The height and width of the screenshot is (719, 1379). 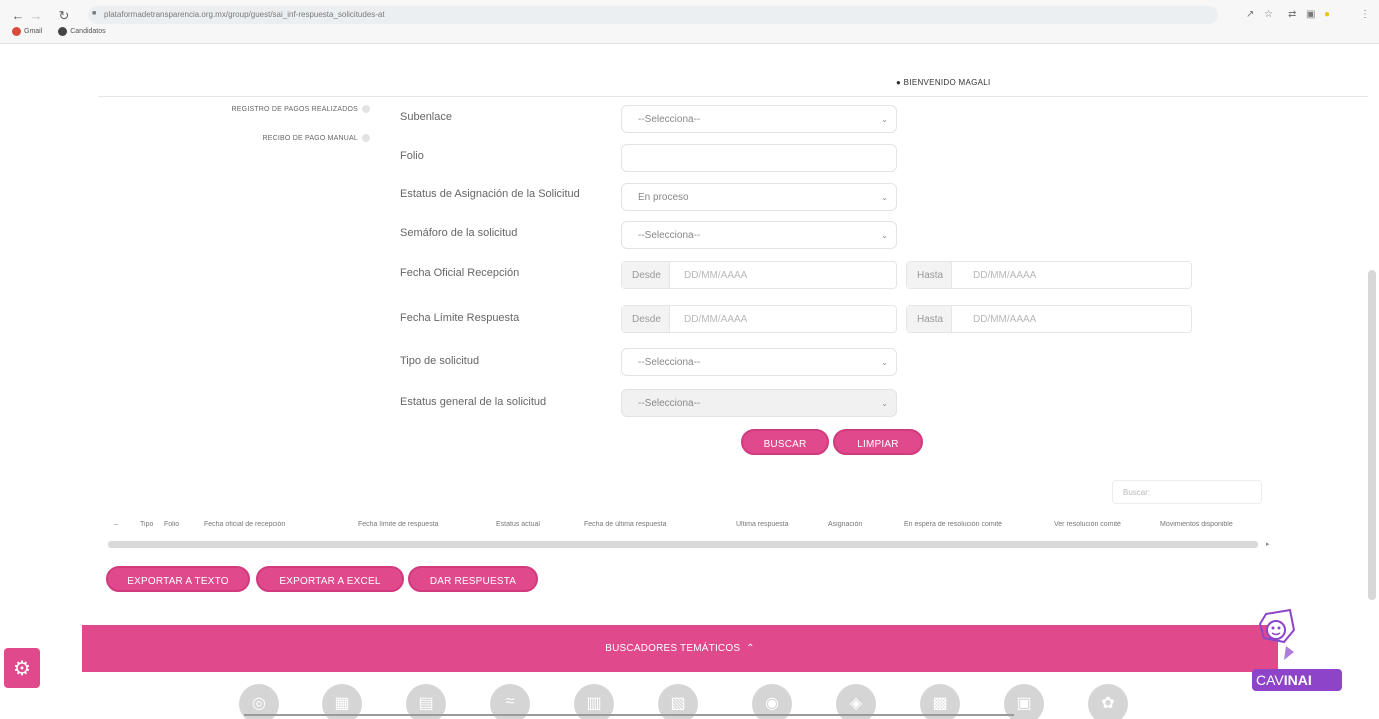 What do you see at coordinates (683, 544) in the screenshot?
I see `table-horizontal-scrollbar` at bounding box center [683, 544].